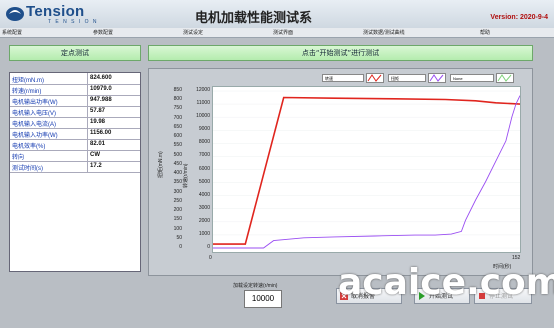 The height and width of the screenshot is (328, 554). I want to click on y-left-tick-label: 11000, so click(203, 103).